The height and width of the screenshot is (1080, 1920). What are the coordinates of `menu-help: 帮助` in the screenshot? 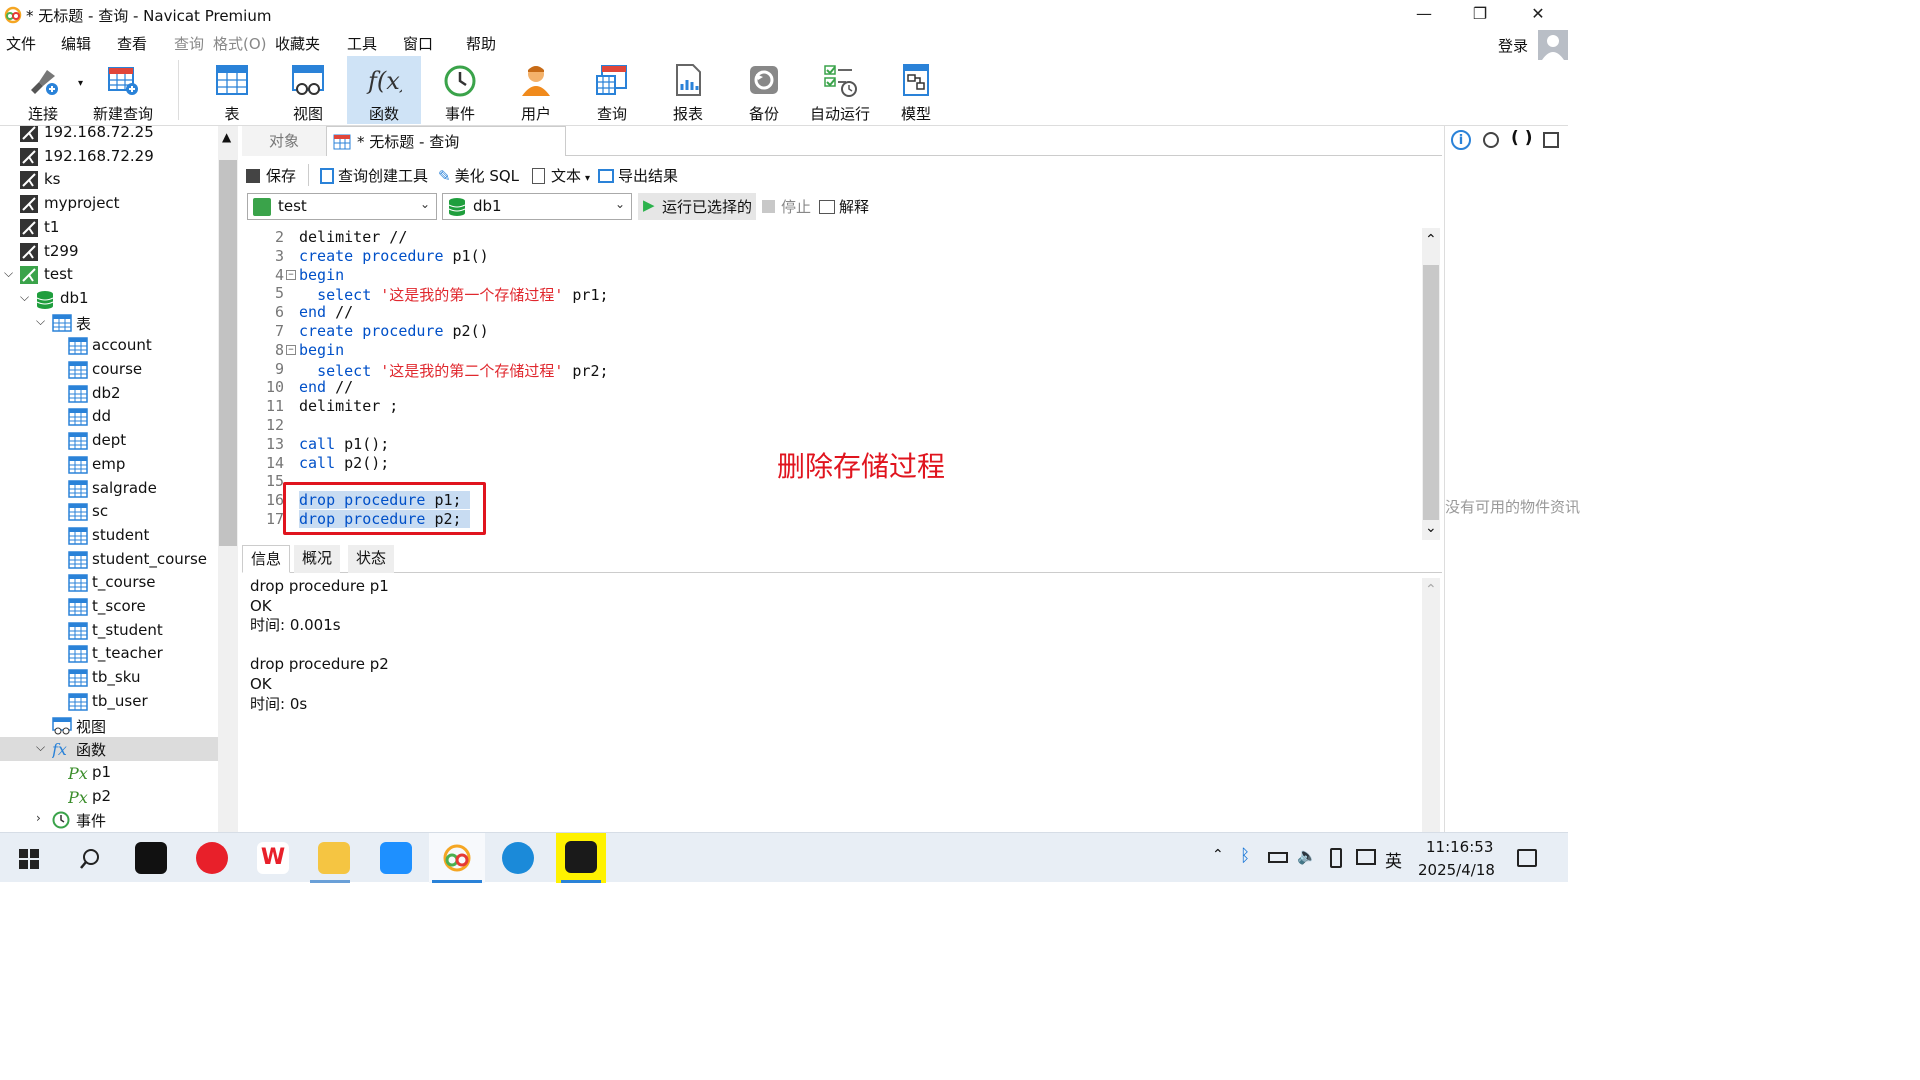 It's located at (481, 43).